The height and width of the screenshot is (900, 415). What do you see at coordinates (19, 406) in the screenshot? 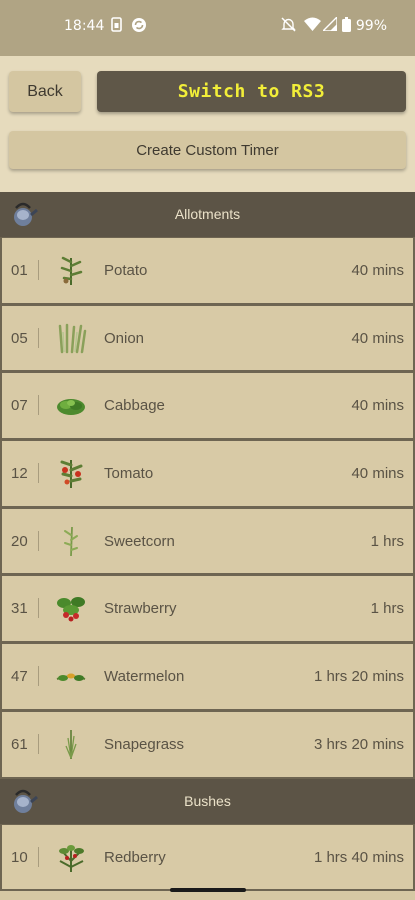
I see `level-requirement: 07` at bounding box center [19, 406].